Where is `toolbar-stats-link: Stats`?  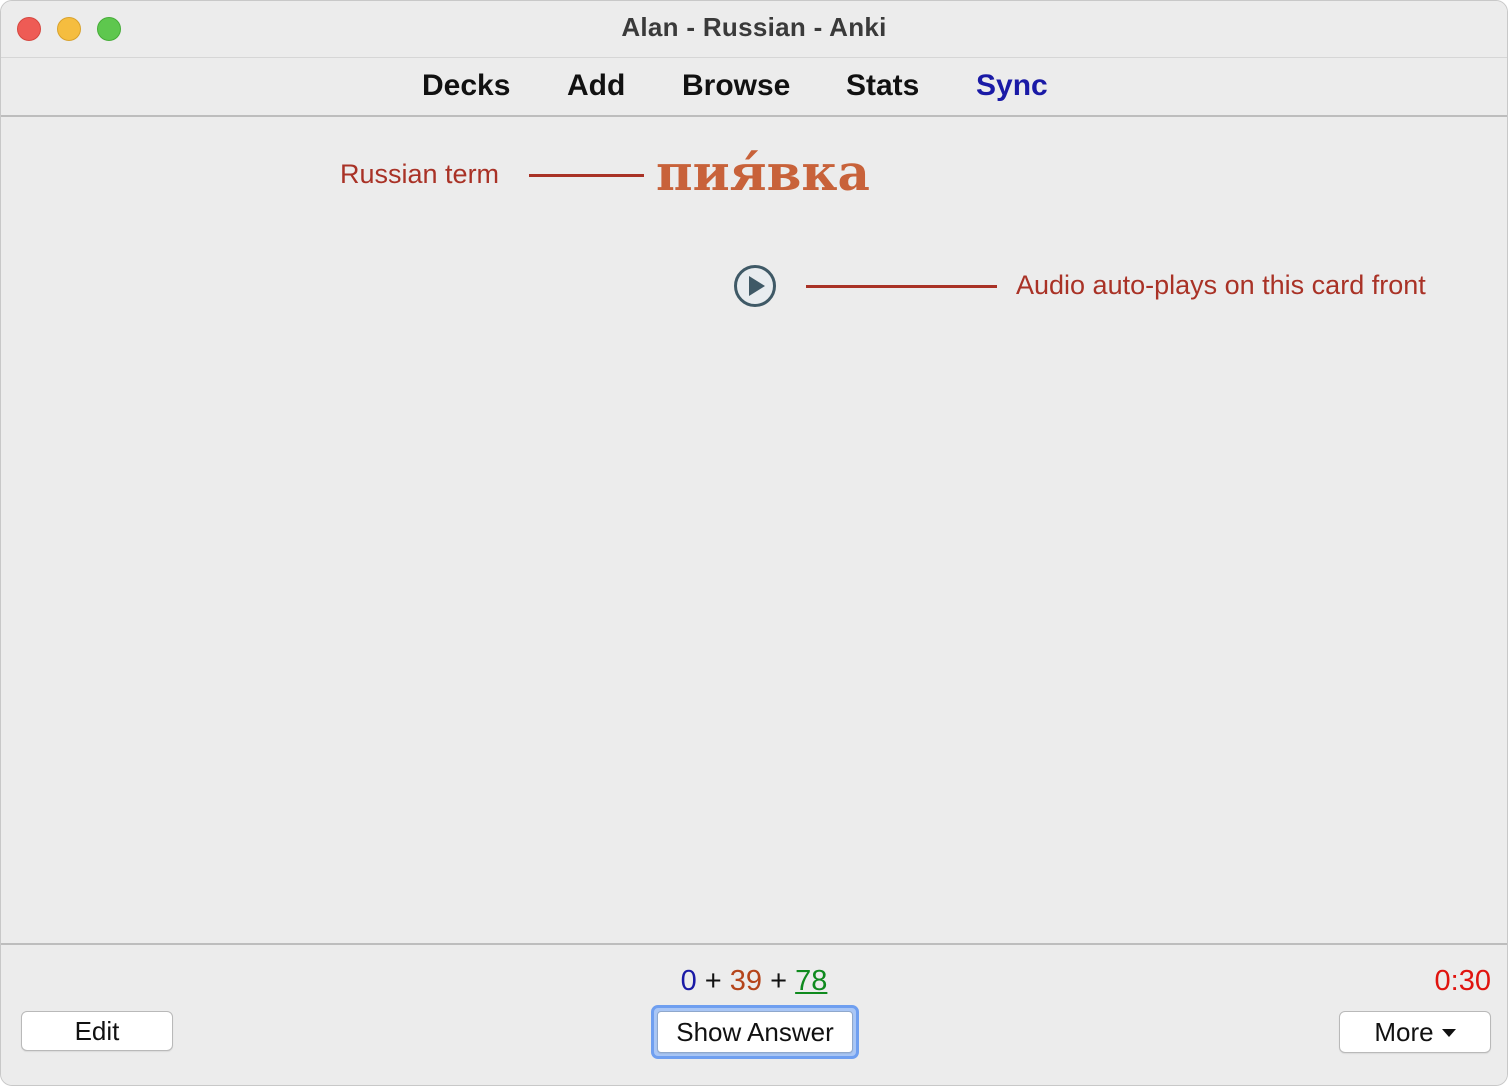
toolbar-stats-link: Stats is located at coordinates (882, 86).